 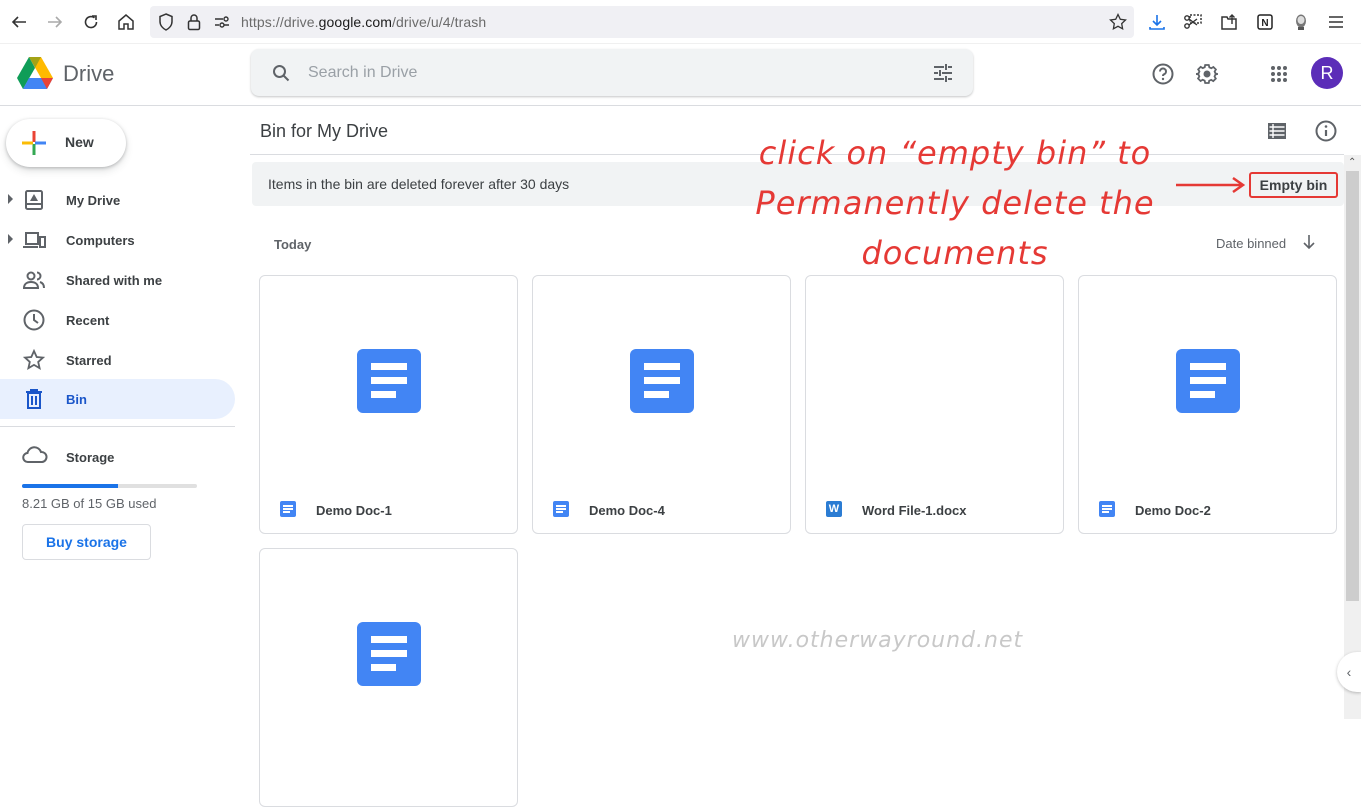 What do you see at coordinates (1279, 74) in the screenshot?
I see `apps-grid-icon` at bounding box center [1279, 74].